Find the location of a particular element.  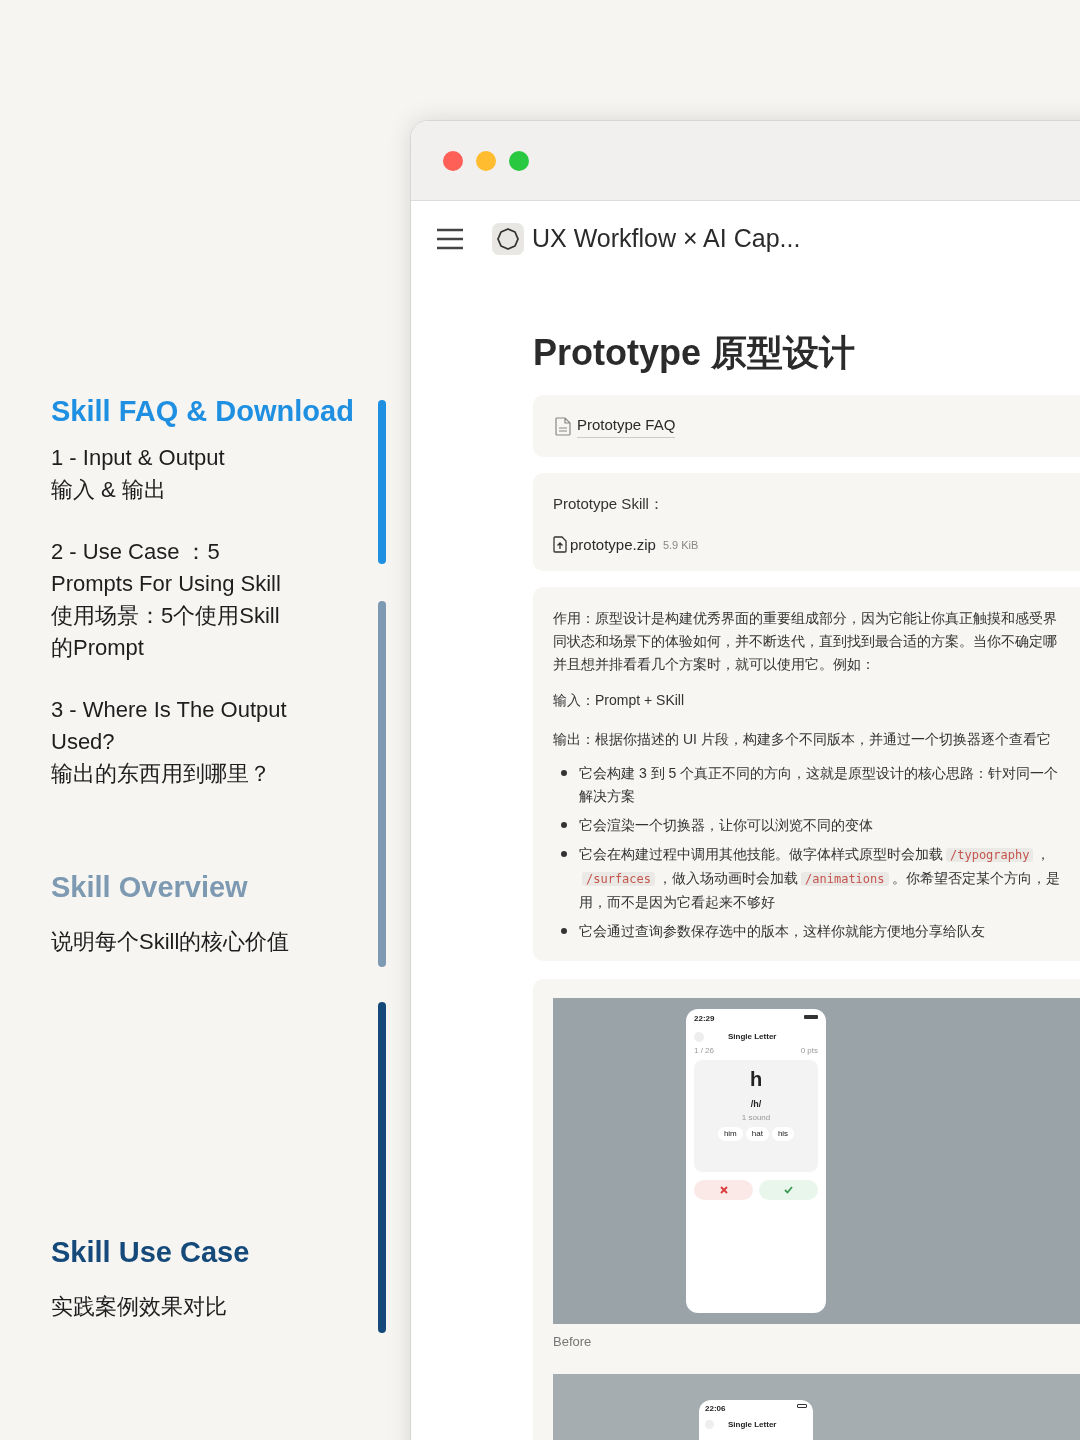

letter-text: h is located at coordinates (756, 1079).